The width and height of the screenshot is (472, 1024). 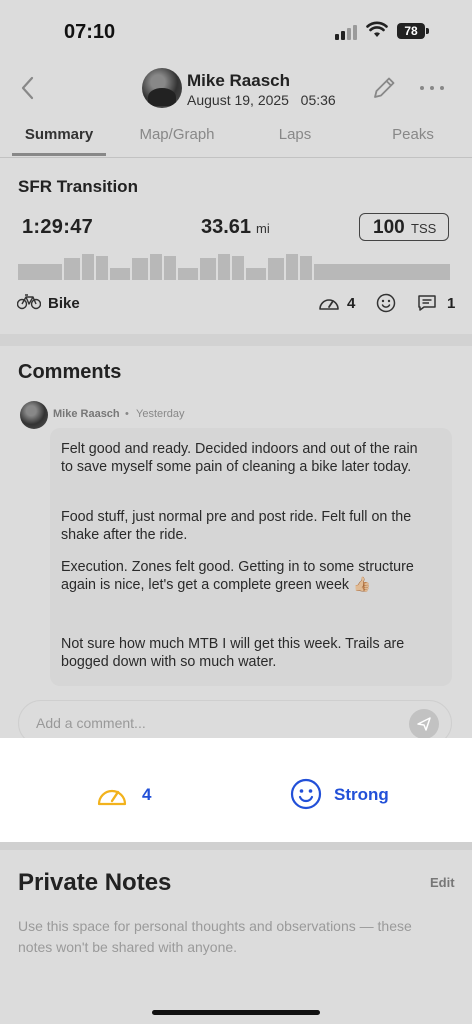 I want to click on more-dots-icon, so click(x=432, y=88).